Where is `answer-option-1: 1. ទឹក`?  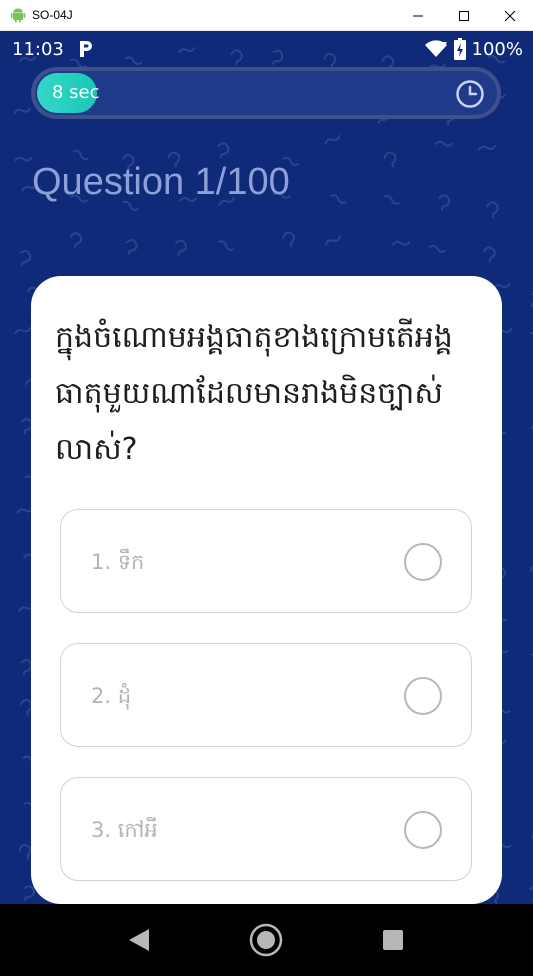 answer-option-1: 1. ទឹក is located at coordinates (266, 561).